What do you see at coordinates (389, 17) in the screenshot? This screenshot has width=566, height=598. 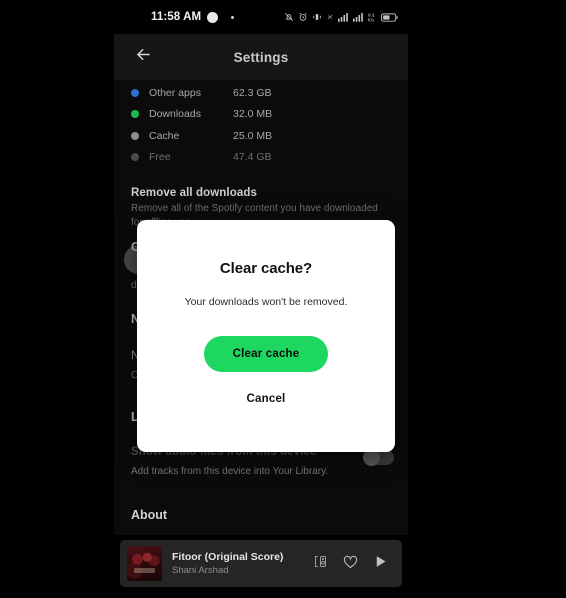 I see `battery-icon` at bounding box center [389, 17].